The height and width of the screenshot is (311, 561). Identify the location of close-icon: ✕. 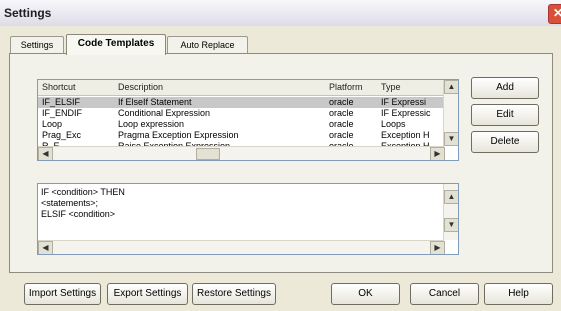
(554, 14).